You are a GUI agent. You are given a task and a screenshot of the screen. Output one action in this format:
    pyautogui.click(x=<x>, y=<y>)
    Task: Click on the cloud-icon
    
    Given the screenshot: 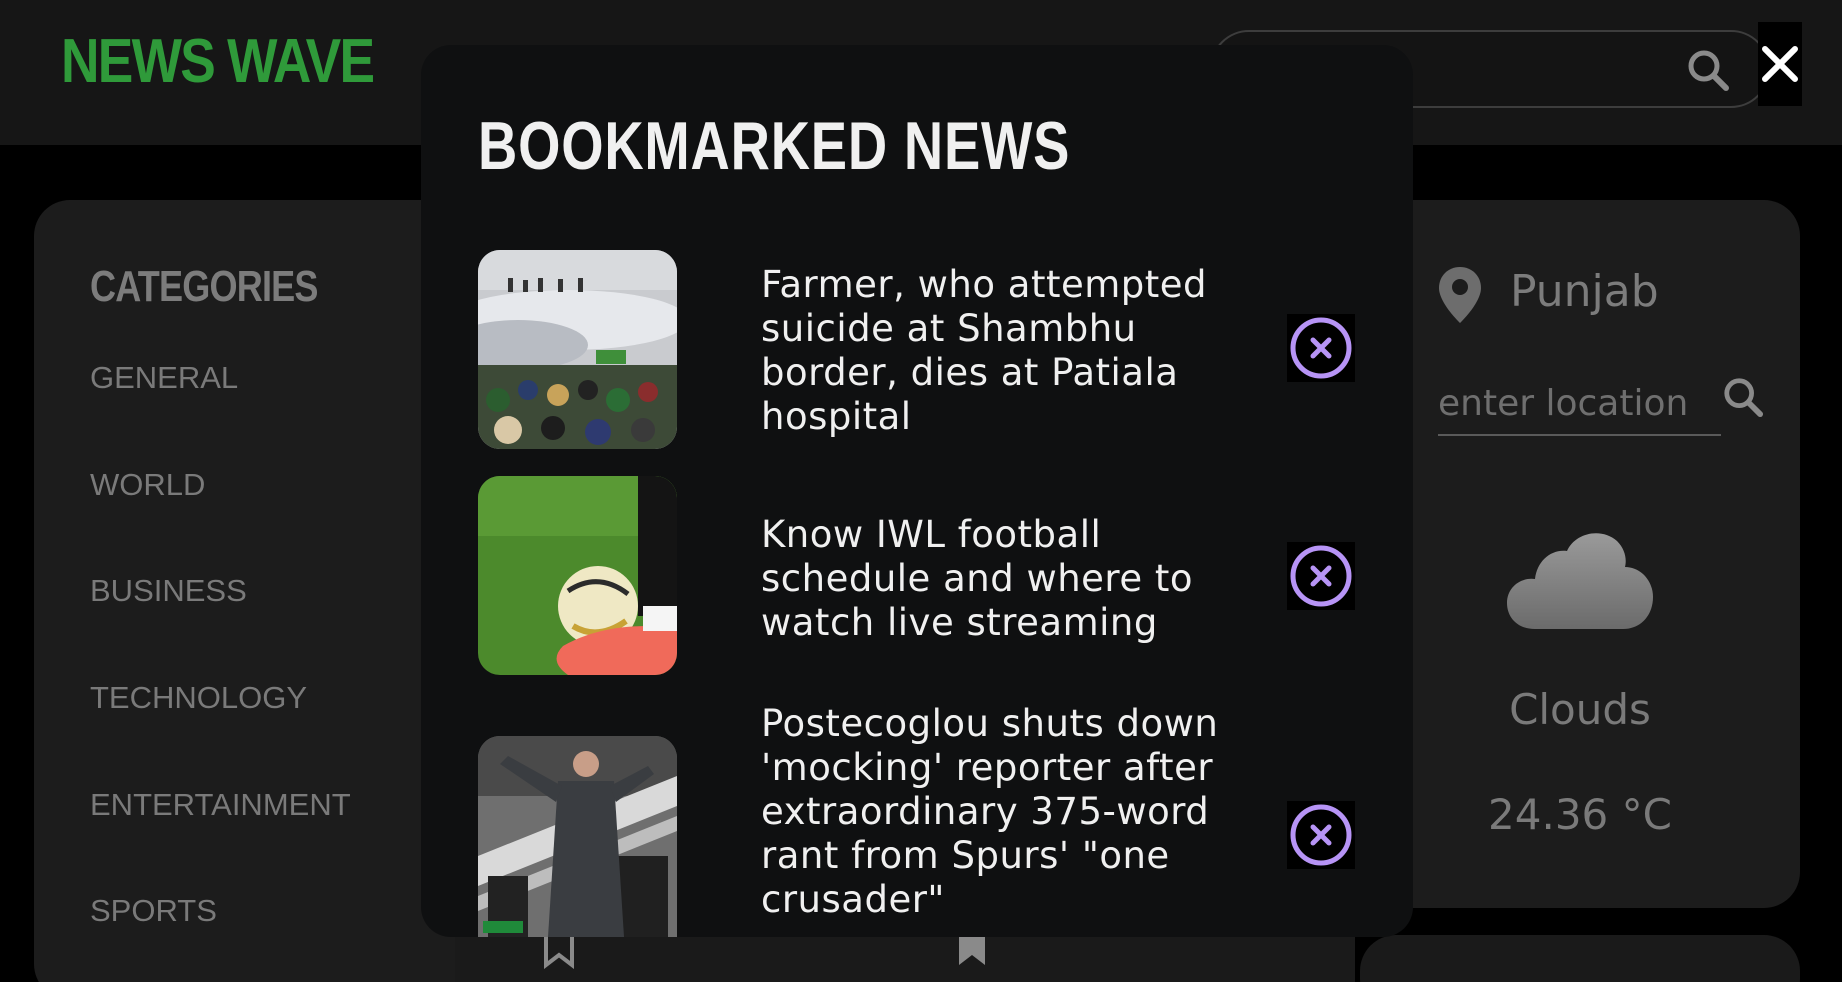 What is the action you would take?
    pyautogui.click(x=1580, y=581)
    